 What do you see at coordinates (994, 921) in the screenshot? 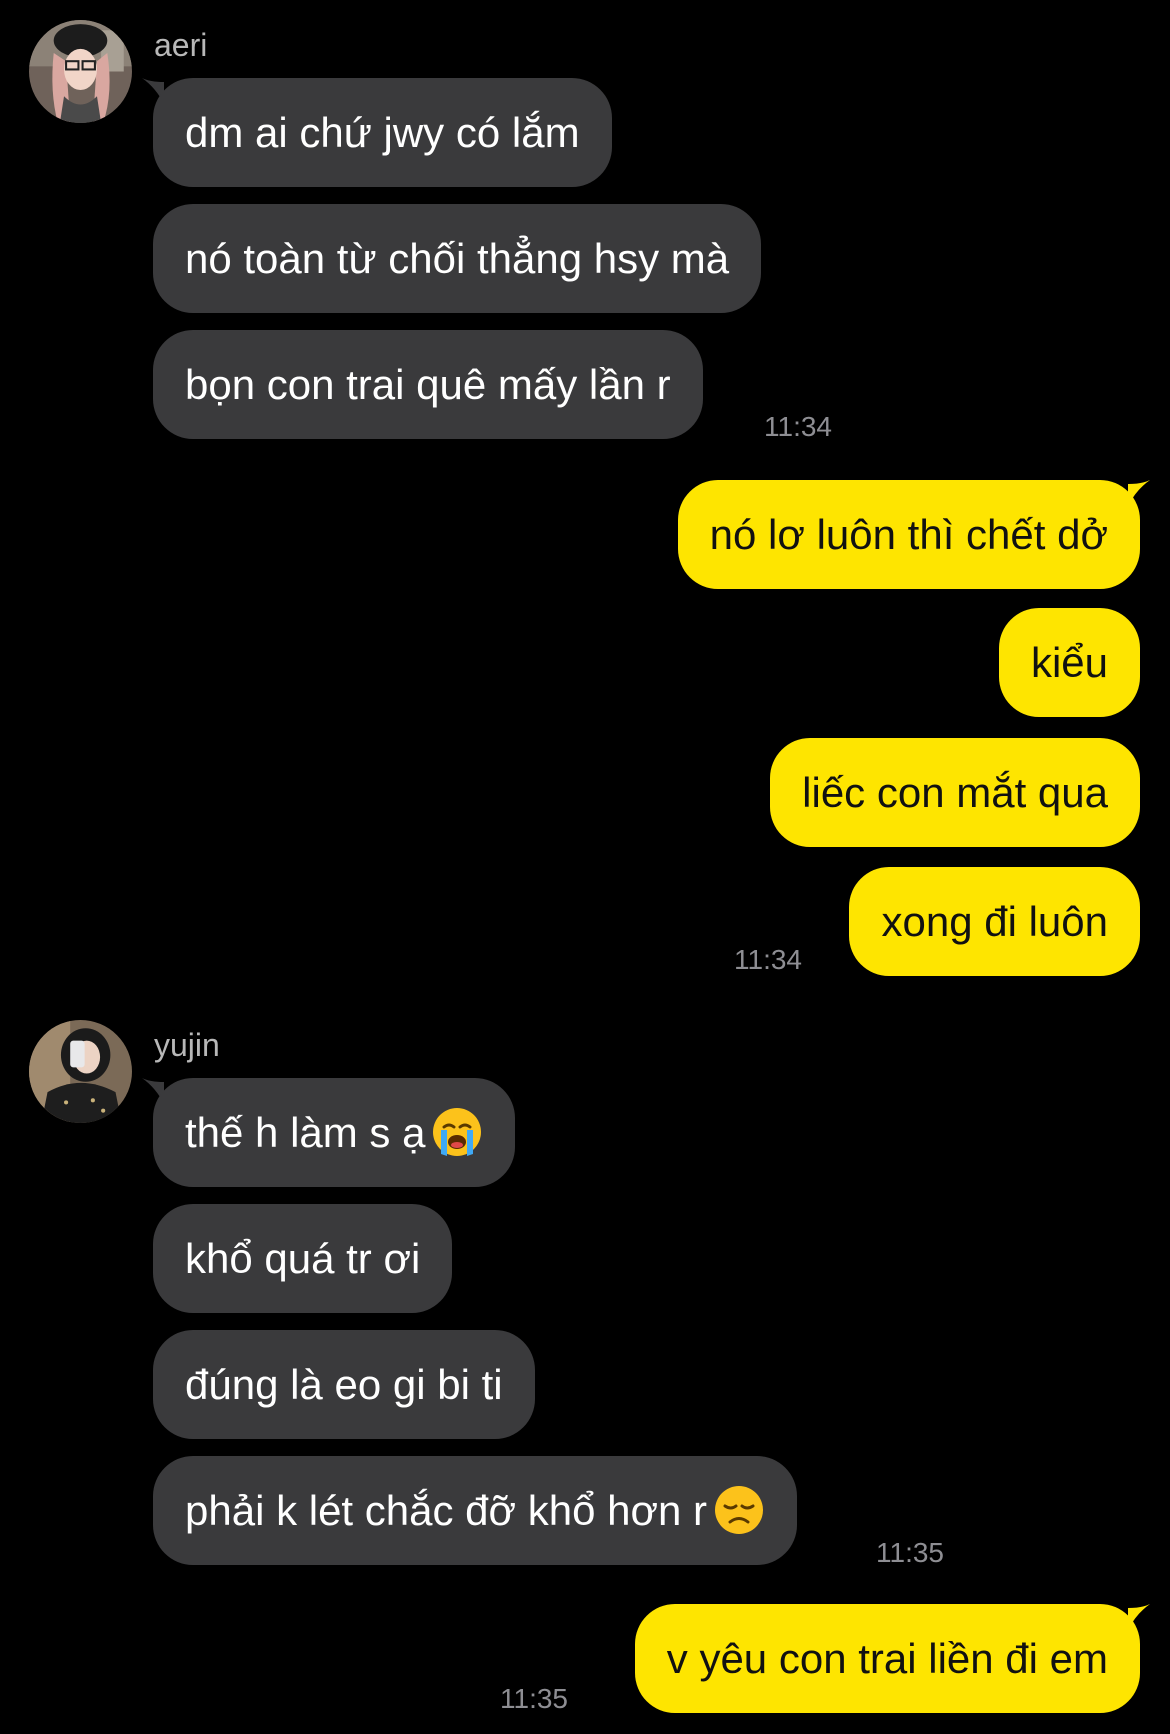
I see `message-bubble-outgoing: xong đi luôn` at bounding box center [994, 921].